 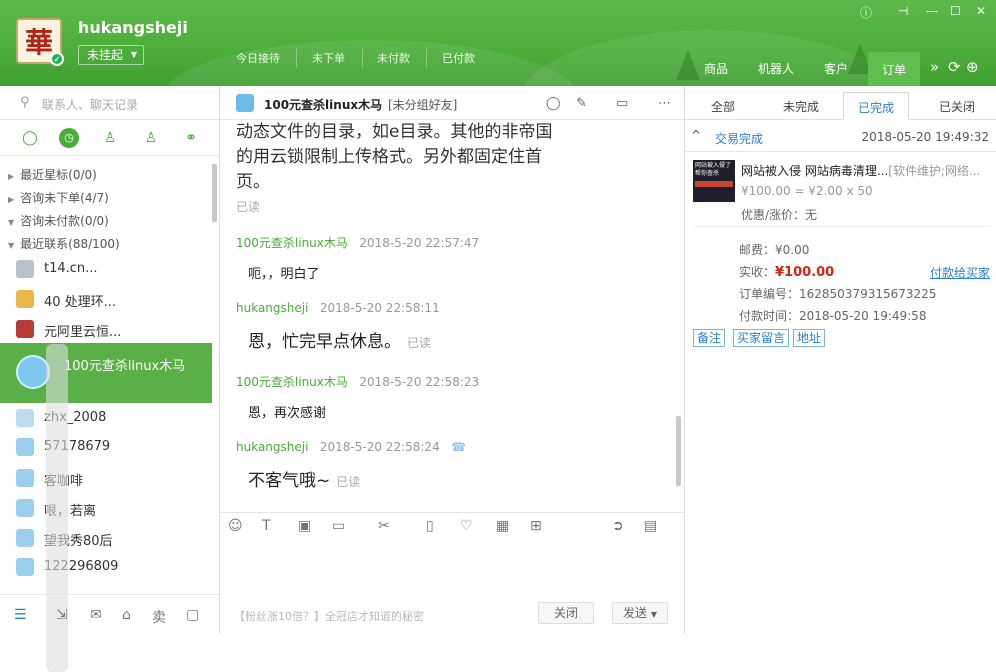 I want to click on online-check-icon: ✓, so click(x=57, y=59).